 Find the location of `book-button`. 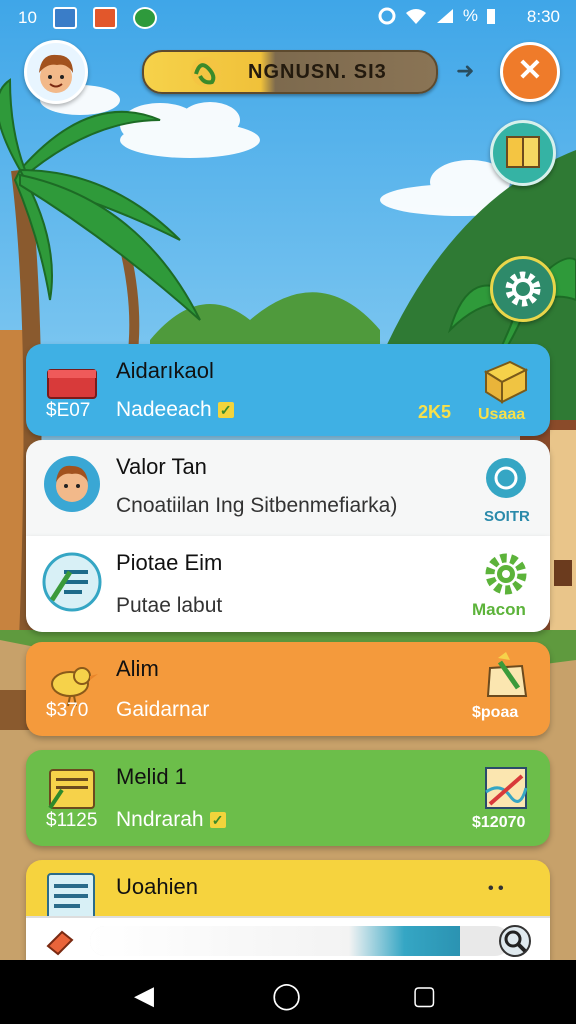

book-button is located at coordinates (523, 153).